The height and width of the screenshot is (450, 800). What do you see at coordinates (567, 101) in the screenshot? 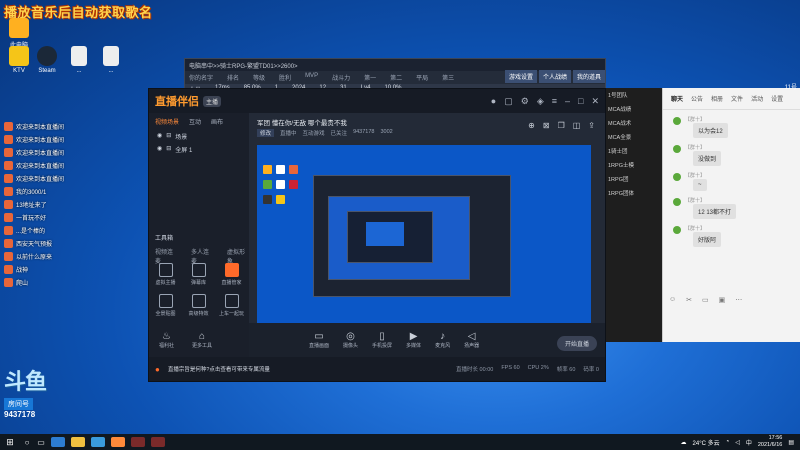
I see `minimize-icon: –` at bounding box center [567, 101].